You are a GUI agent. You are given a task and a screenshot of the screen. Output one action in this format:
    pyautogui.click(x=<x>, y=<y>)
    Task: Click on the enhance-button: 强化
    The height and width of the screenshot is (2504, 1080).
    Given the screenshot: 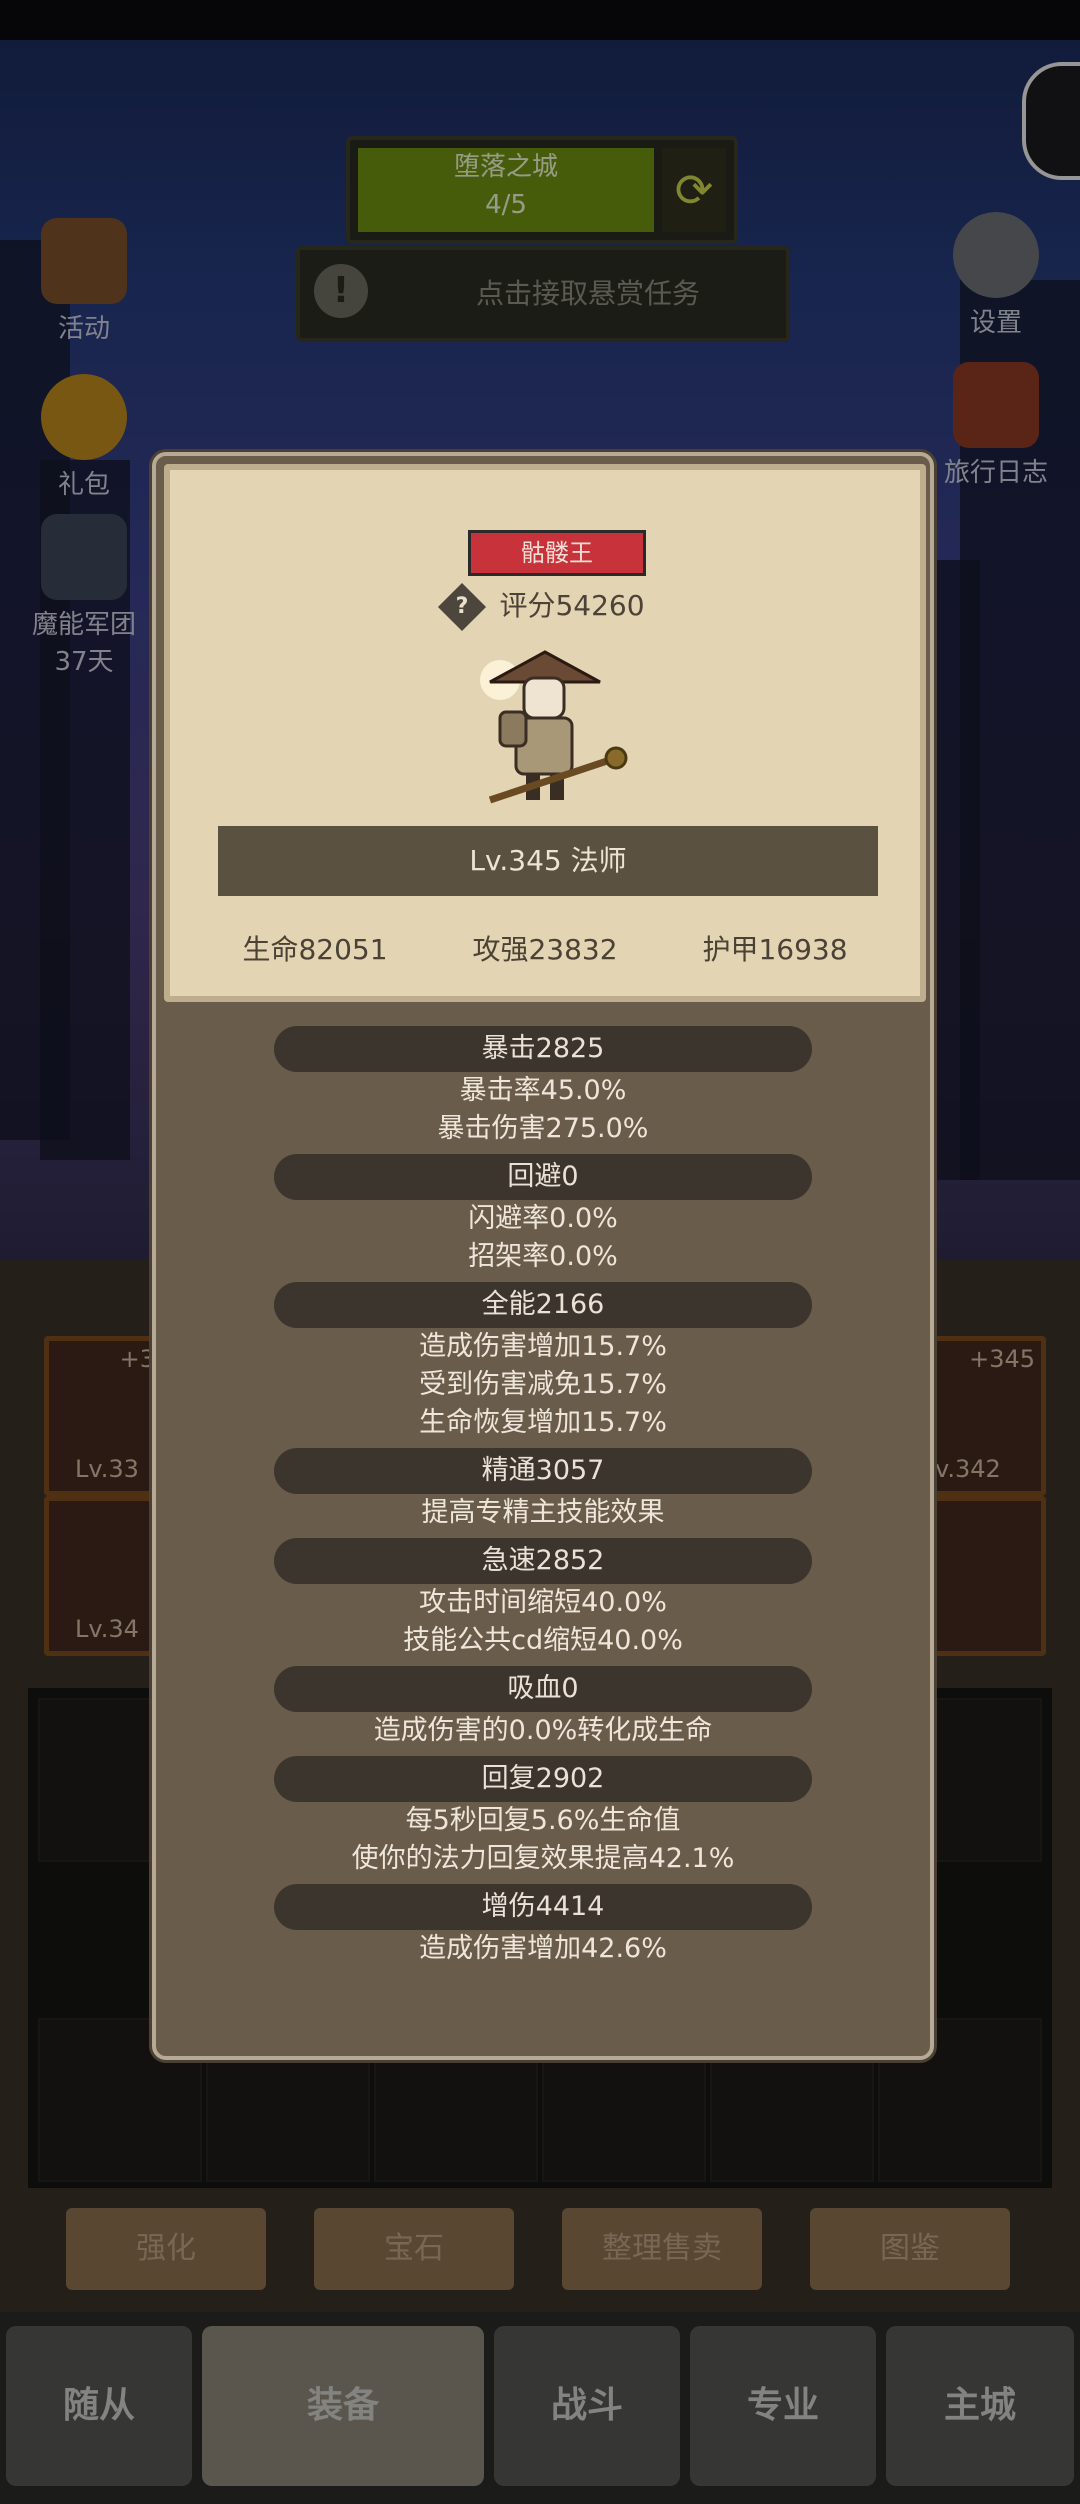 What is the action you would take?
    pyautogui.click(x=166, y=2249)
    